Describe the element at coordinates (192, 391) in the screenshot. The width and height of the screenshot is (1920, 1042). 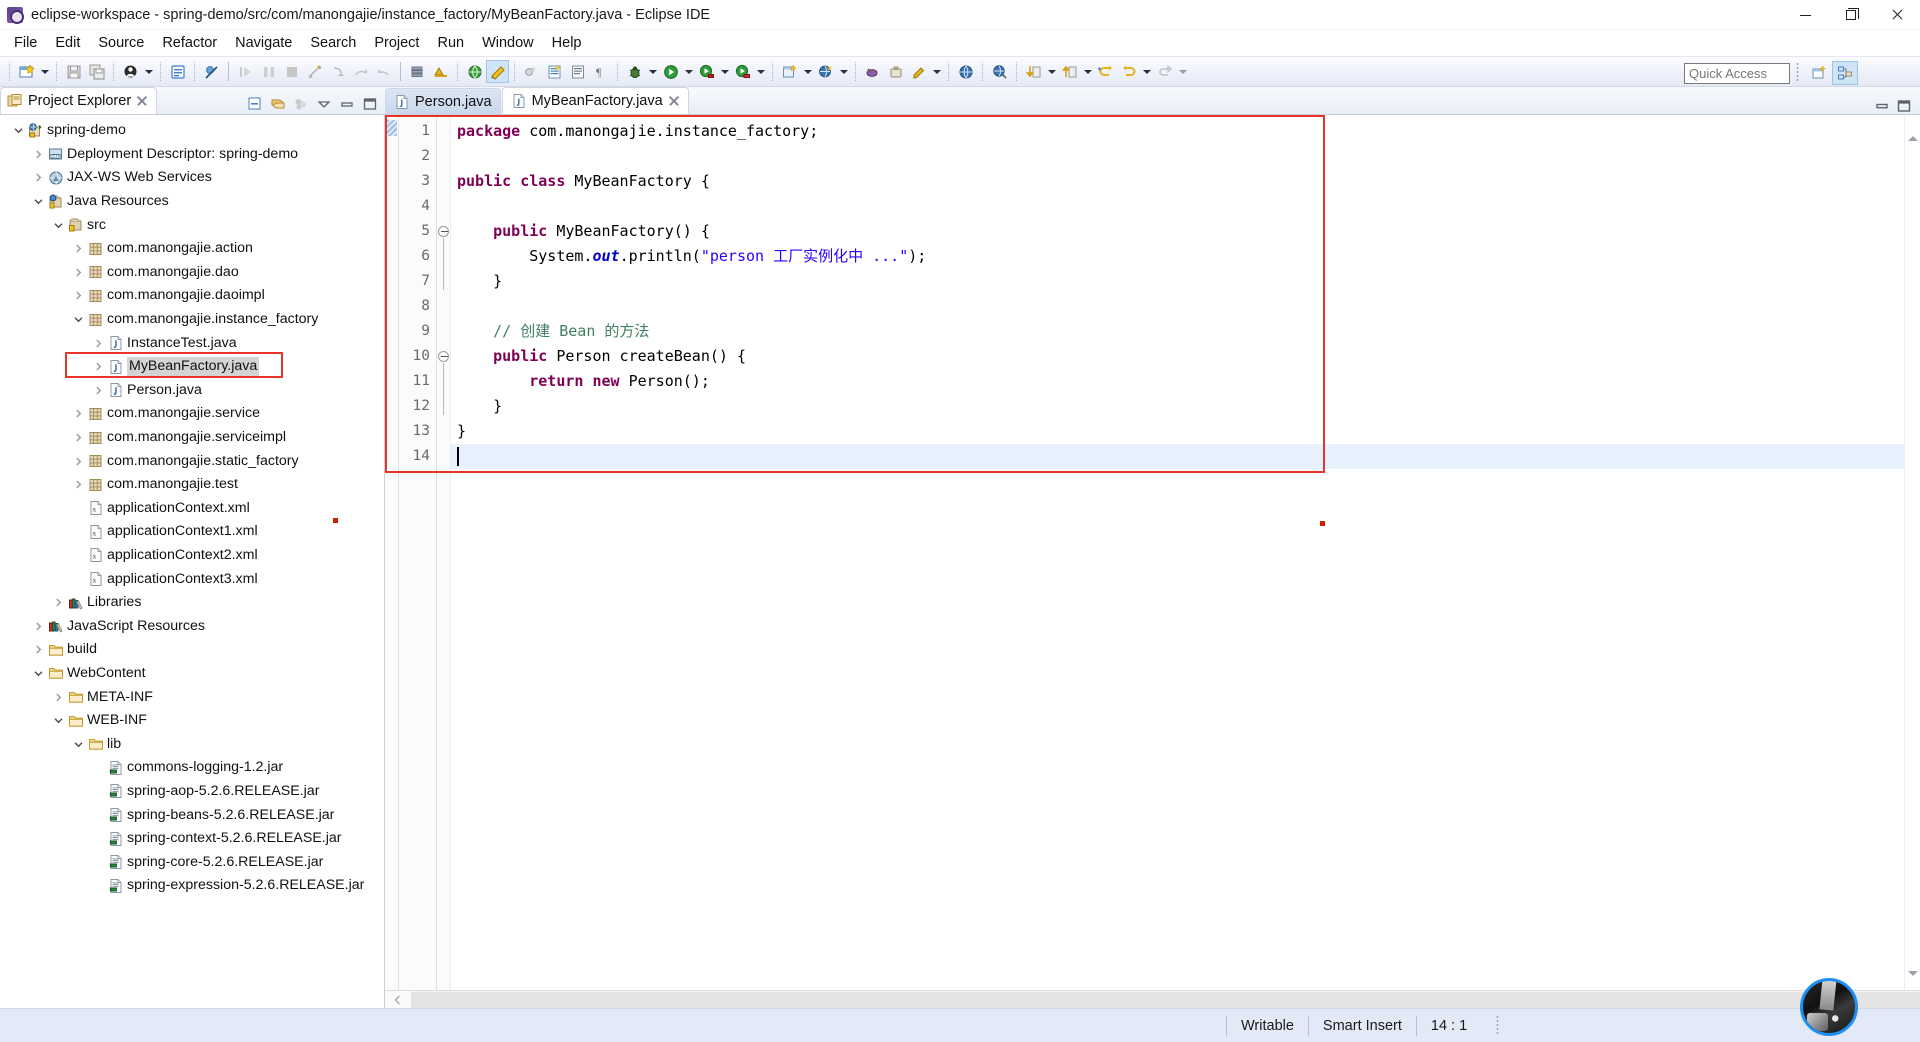
I see `tree-item: Person.java` at that location.